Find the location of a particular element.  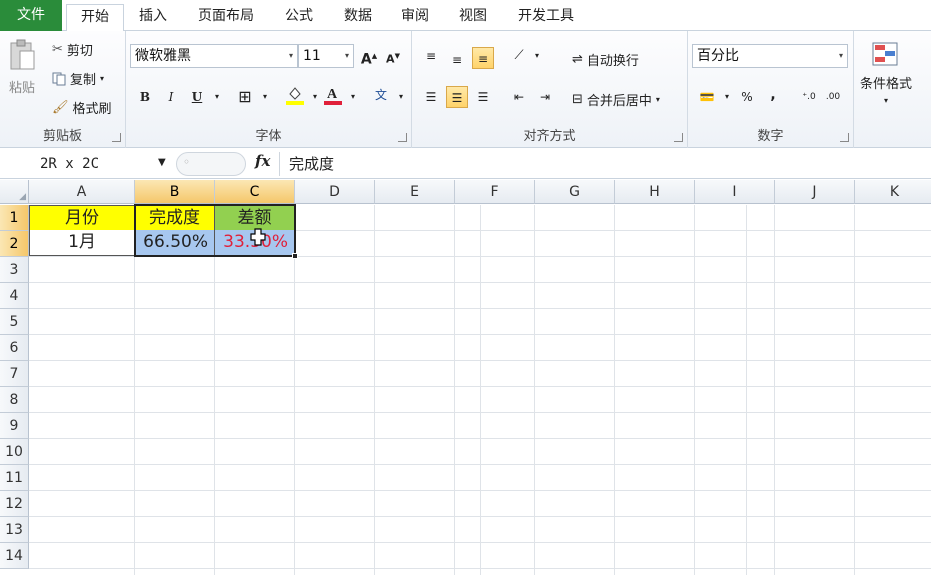

align-left-icon: ☰ is located at coordinates (431, 97).